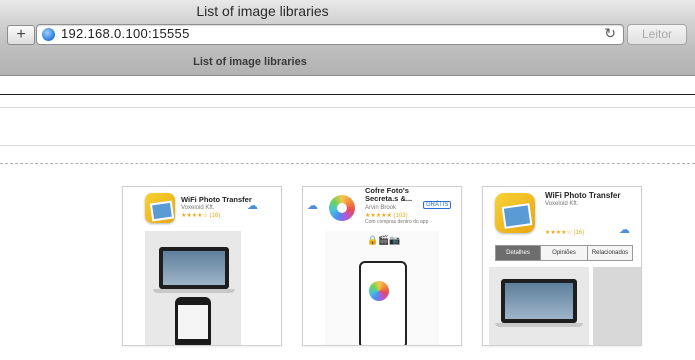 The width and height of the screenshot is (695, 360). Describe the element at coordinates (262, 11) in the screenshot. I see `window-title: List of image libraries` at that location.